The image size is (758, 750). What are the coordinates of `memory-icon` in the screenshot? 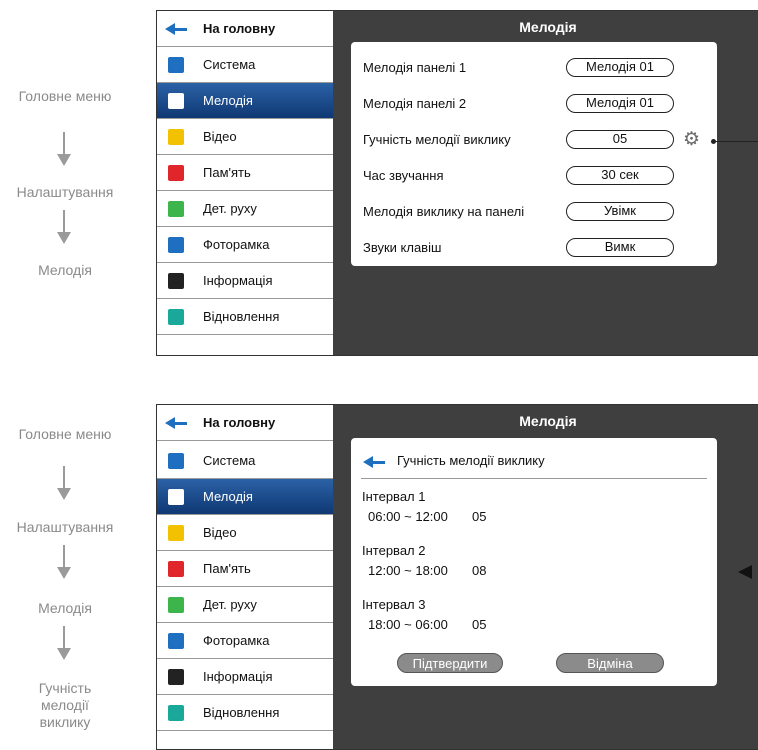 It's located at (176, 569).